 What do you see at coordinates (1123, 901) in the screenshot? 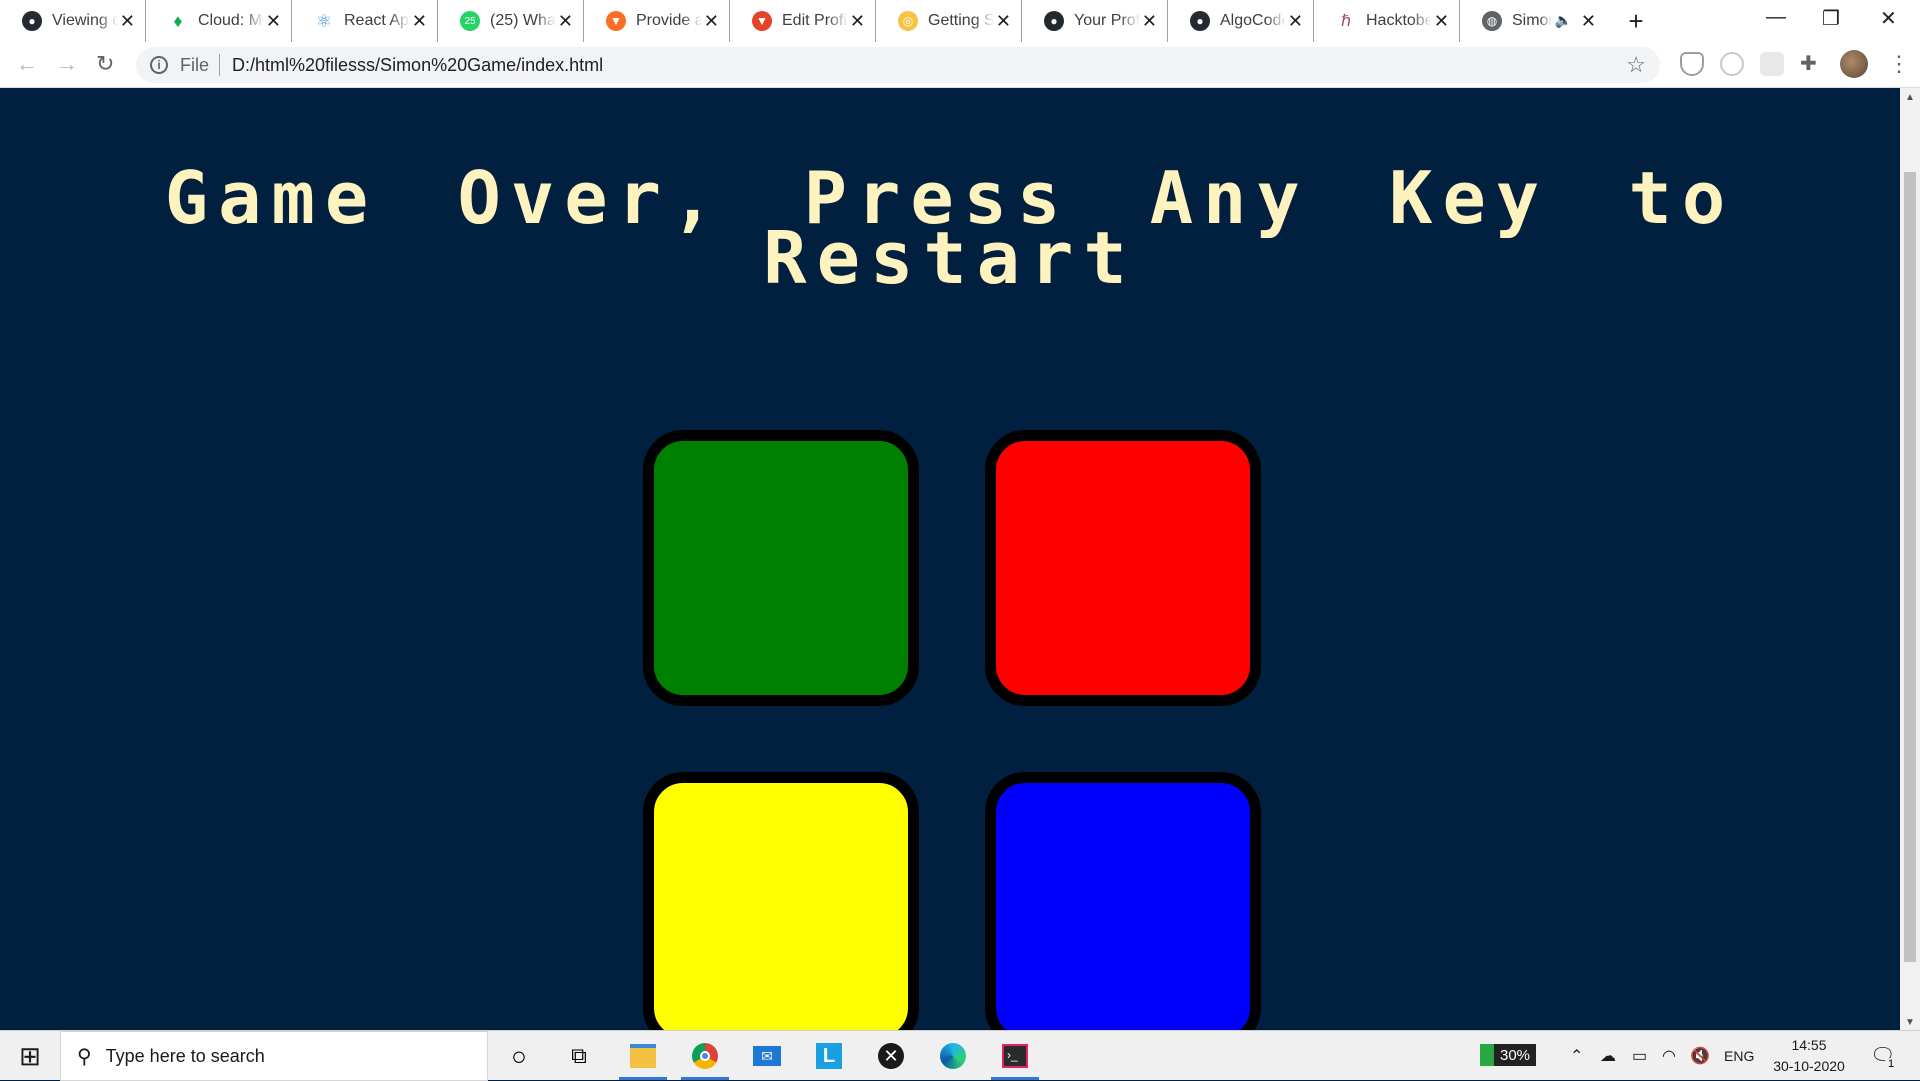
I see `blue-button` at bounding box center [1123, 901].